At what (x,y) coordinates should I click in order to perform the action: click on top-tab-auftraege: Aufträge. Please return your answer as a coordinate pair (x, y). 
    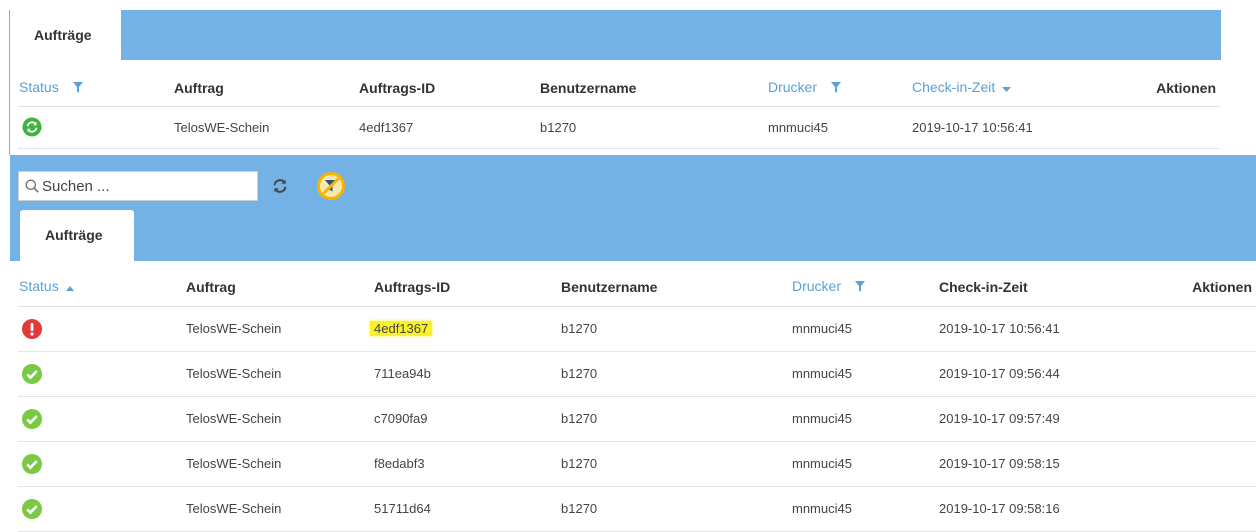
    Looking at the image, I should click on (65, 35).